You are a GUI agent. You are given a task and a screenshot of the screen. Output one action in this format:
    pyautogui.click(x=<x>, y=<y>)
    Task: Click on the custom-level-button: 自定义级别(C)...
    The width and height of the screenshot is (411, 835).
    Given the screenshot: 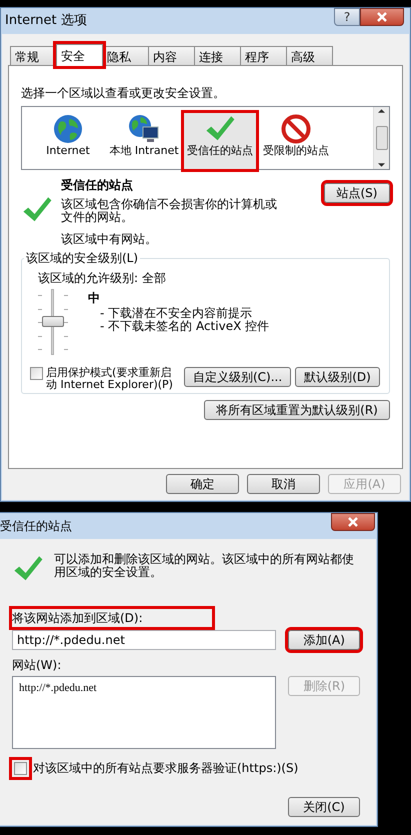 What is the action you would take?
    pyautogui.click(x=238, y=377)
    